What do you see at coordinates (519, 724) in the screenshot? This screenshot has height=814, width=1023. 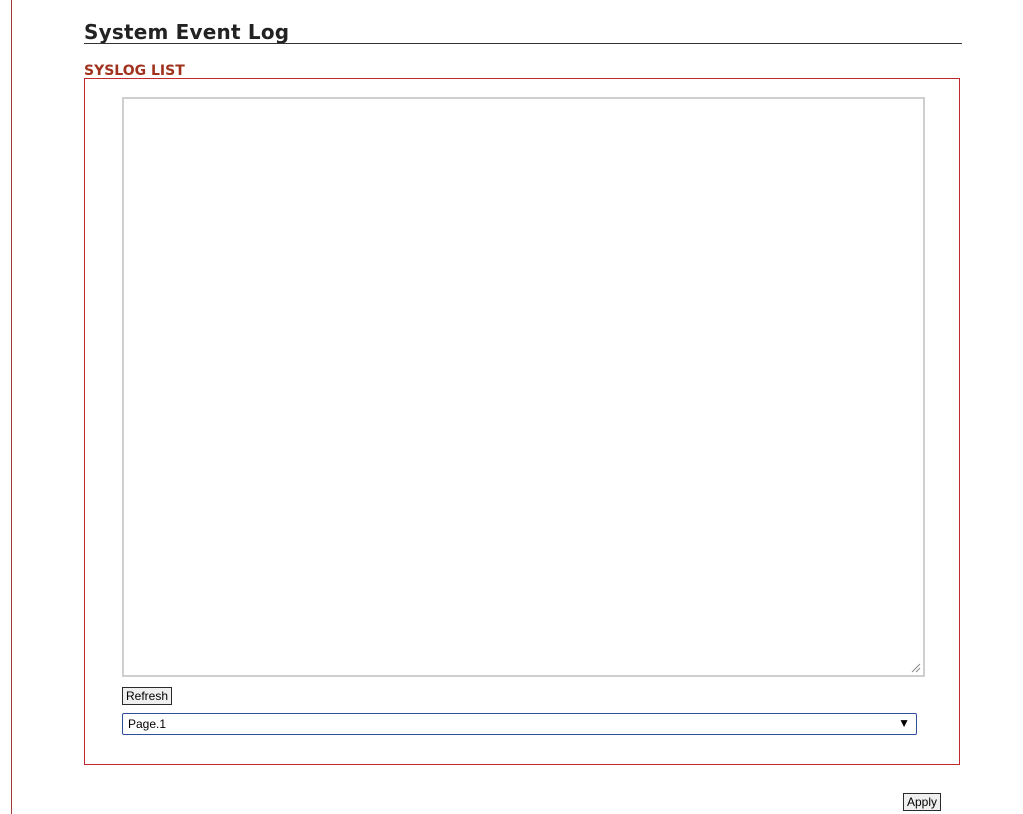 I see `page-select: Page.1 ▼` at bounding box center [519, 724].